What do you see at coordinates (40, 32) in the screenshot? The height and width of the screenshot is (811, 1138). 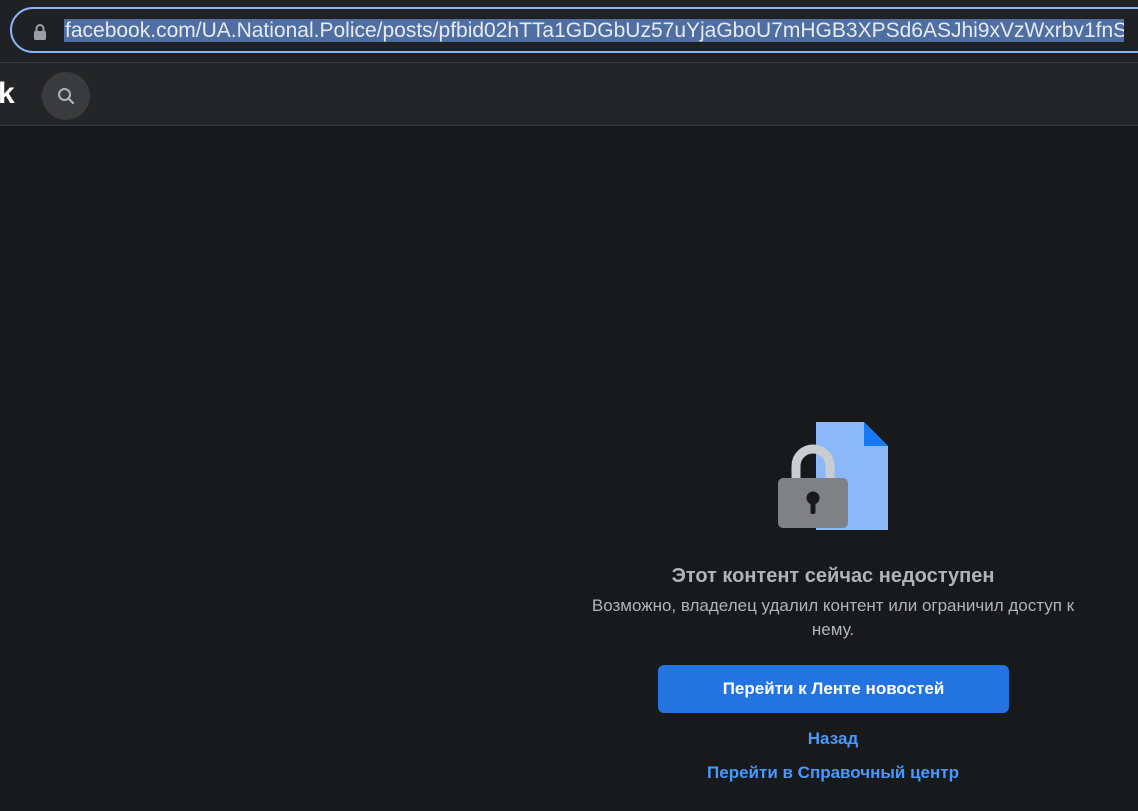 I see `lock-icon` at bounding box center [40, 32].